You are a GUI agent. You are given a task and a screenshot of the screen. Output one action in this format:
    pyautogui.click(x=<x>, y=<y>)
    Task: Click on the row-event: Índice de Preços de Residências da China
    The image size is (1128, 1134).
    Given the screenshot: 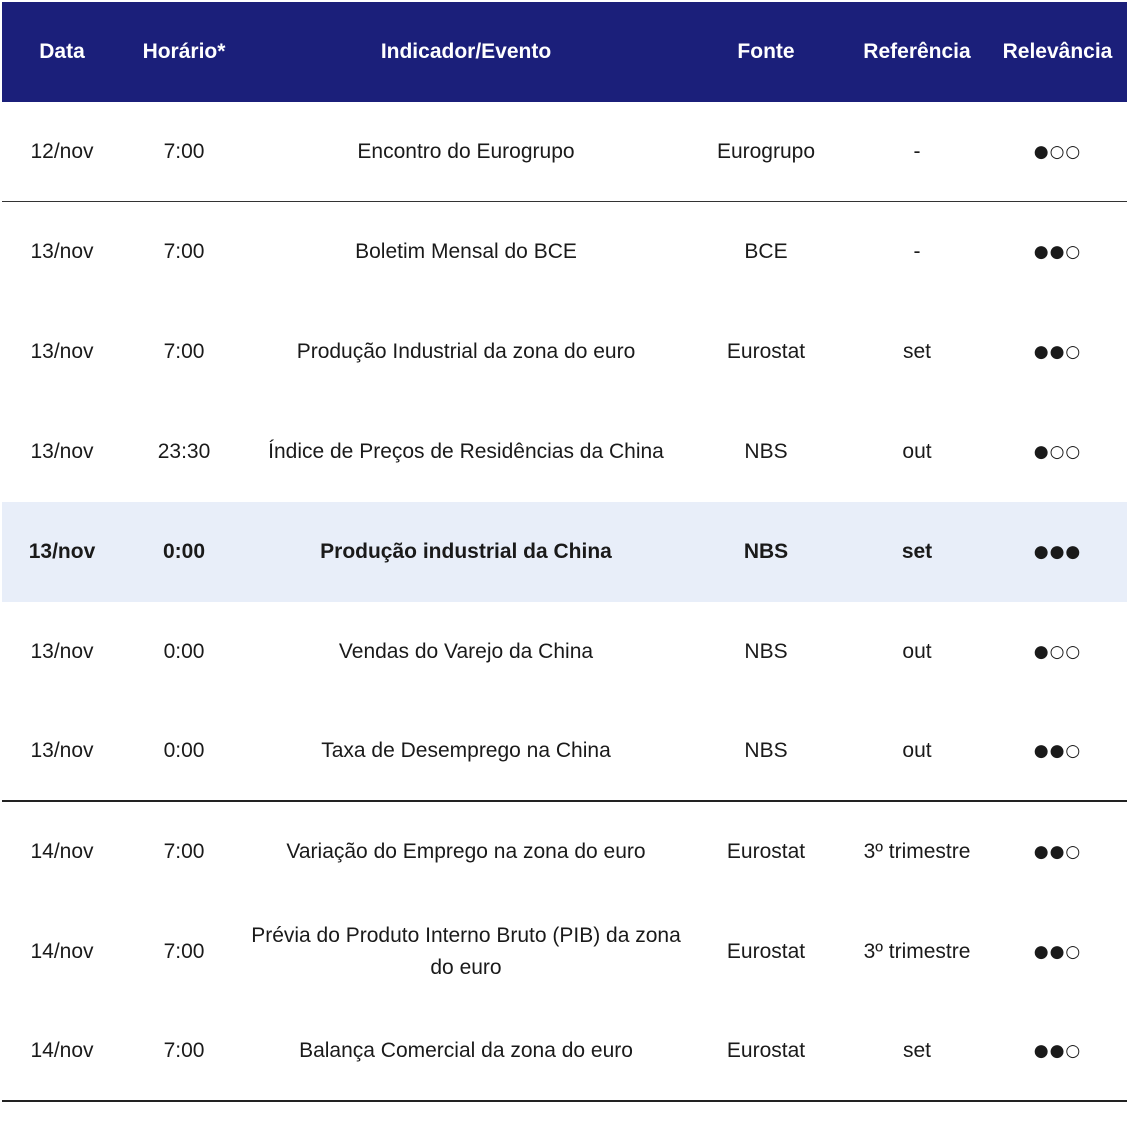 What is the action you would take?
    pyautogui.click(x=466, y=451)
    